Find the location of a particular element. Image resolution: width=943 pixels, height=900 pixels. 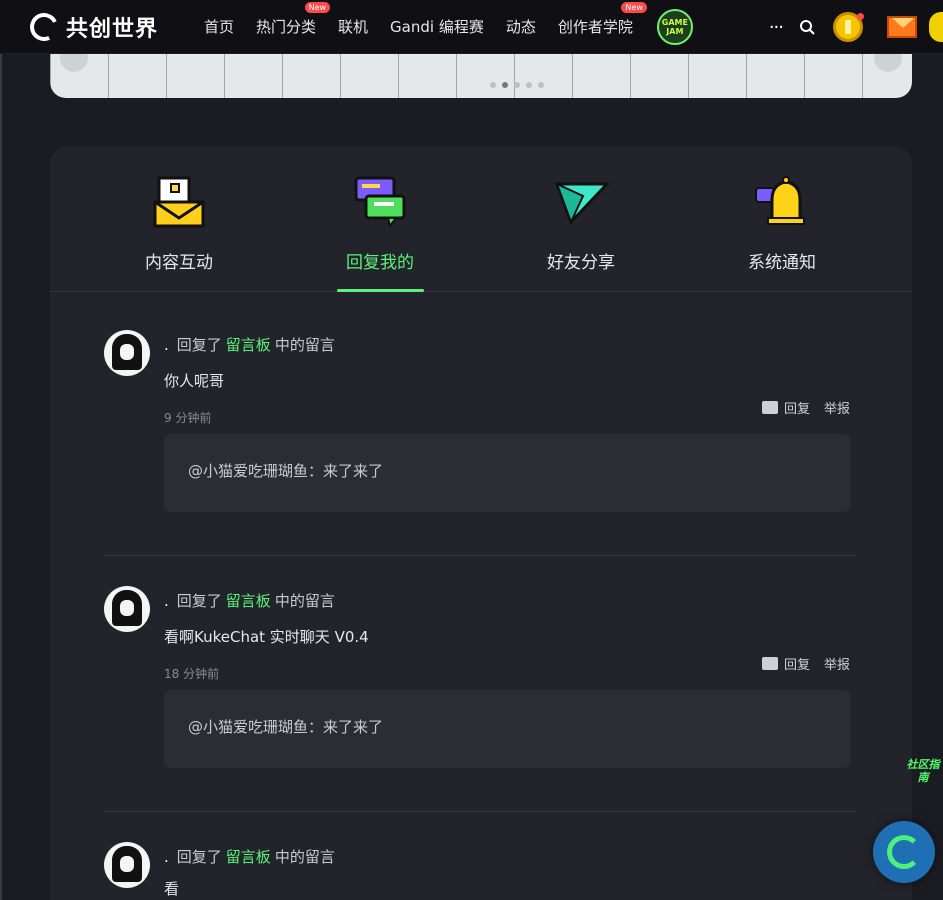

more-icon: ··· is located at coordinates (776, 27).